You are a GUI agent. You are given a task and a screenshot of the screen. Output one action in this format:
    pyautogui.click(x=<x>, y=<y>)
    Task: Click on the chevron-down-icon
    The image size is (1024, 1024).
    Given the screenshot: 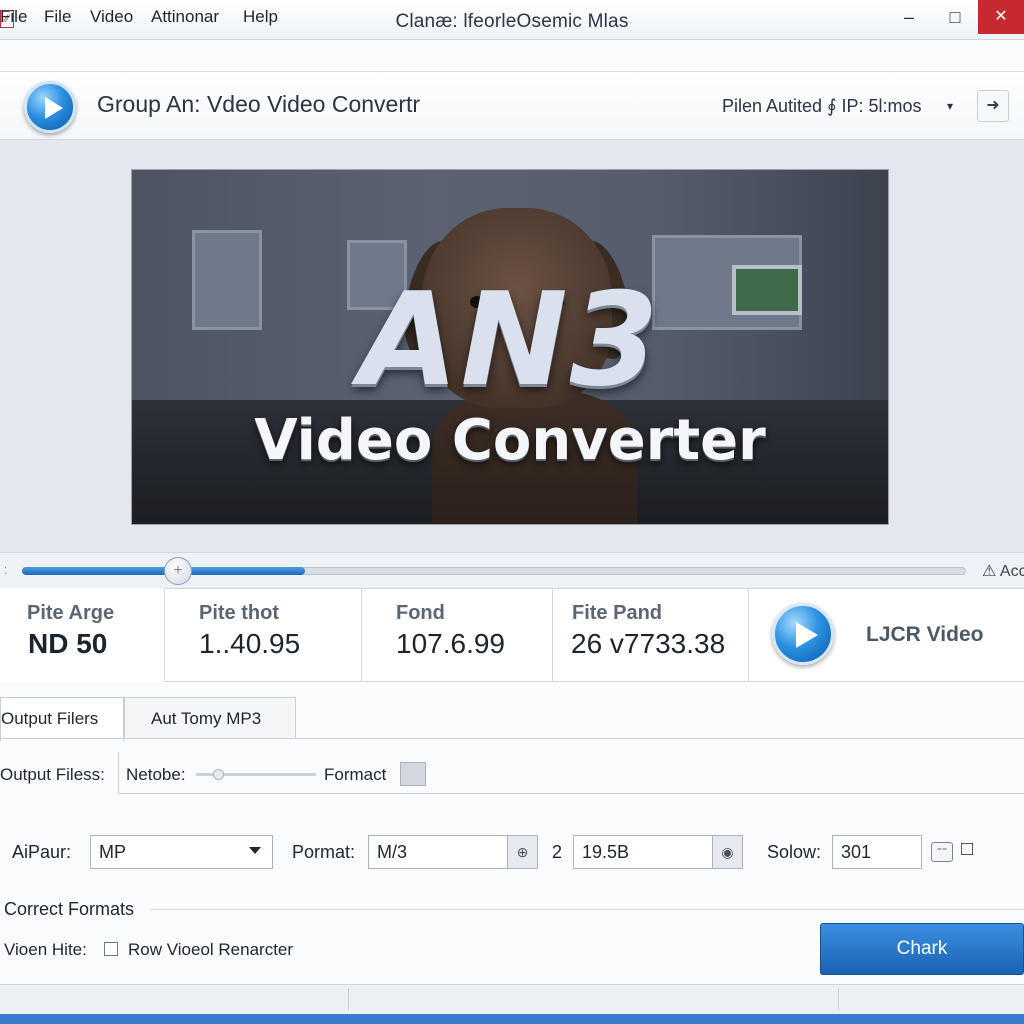 What is the action you would take?
    pyautogui.click(x=255, y=850)
    